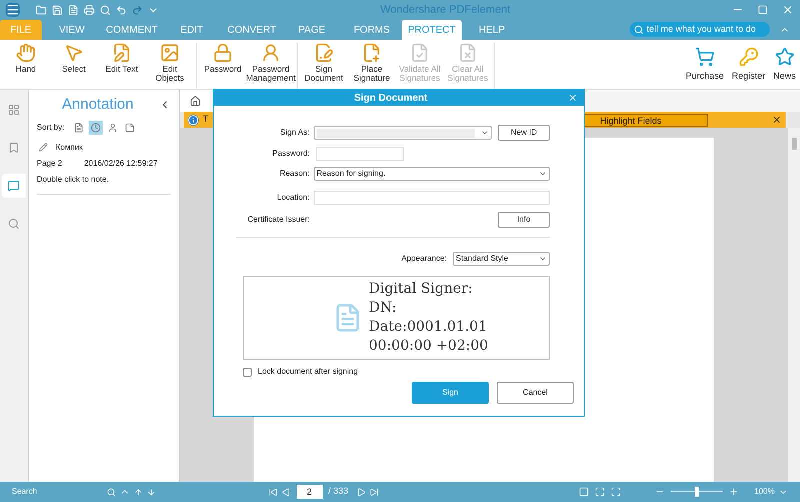 The image size is (800, 502). I want to click on document-plus-icon, so click(372, 53).